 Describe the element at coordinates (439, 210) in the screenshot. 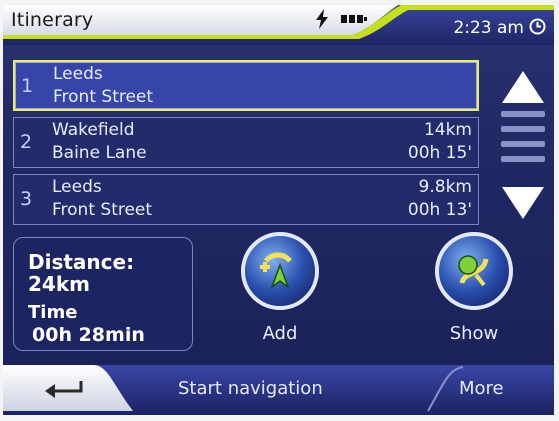

I see `itinerary-duration: 00h 13'` at that location.